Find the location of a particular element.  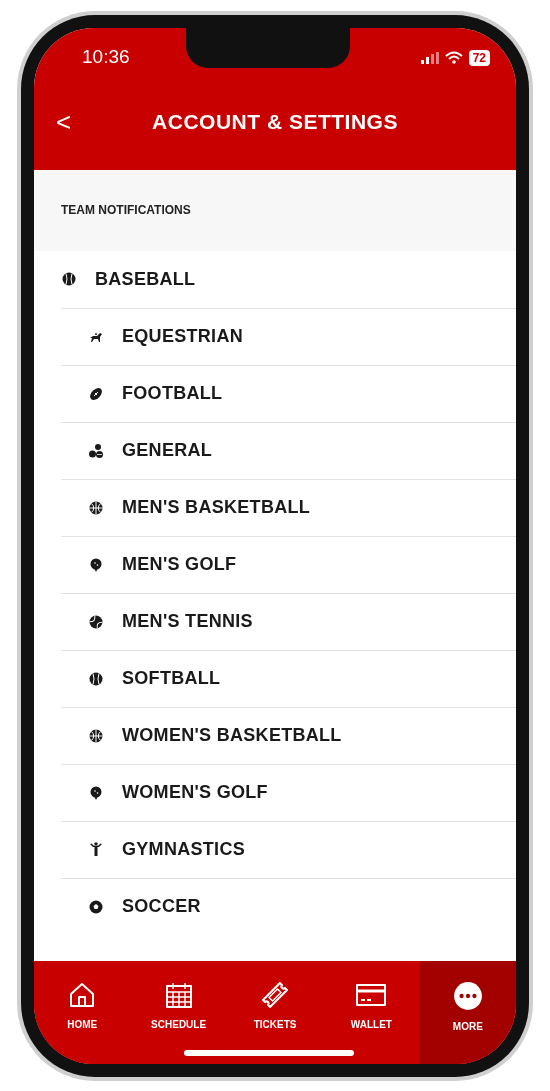

ticket-icon is located at coordinates (275, 994).